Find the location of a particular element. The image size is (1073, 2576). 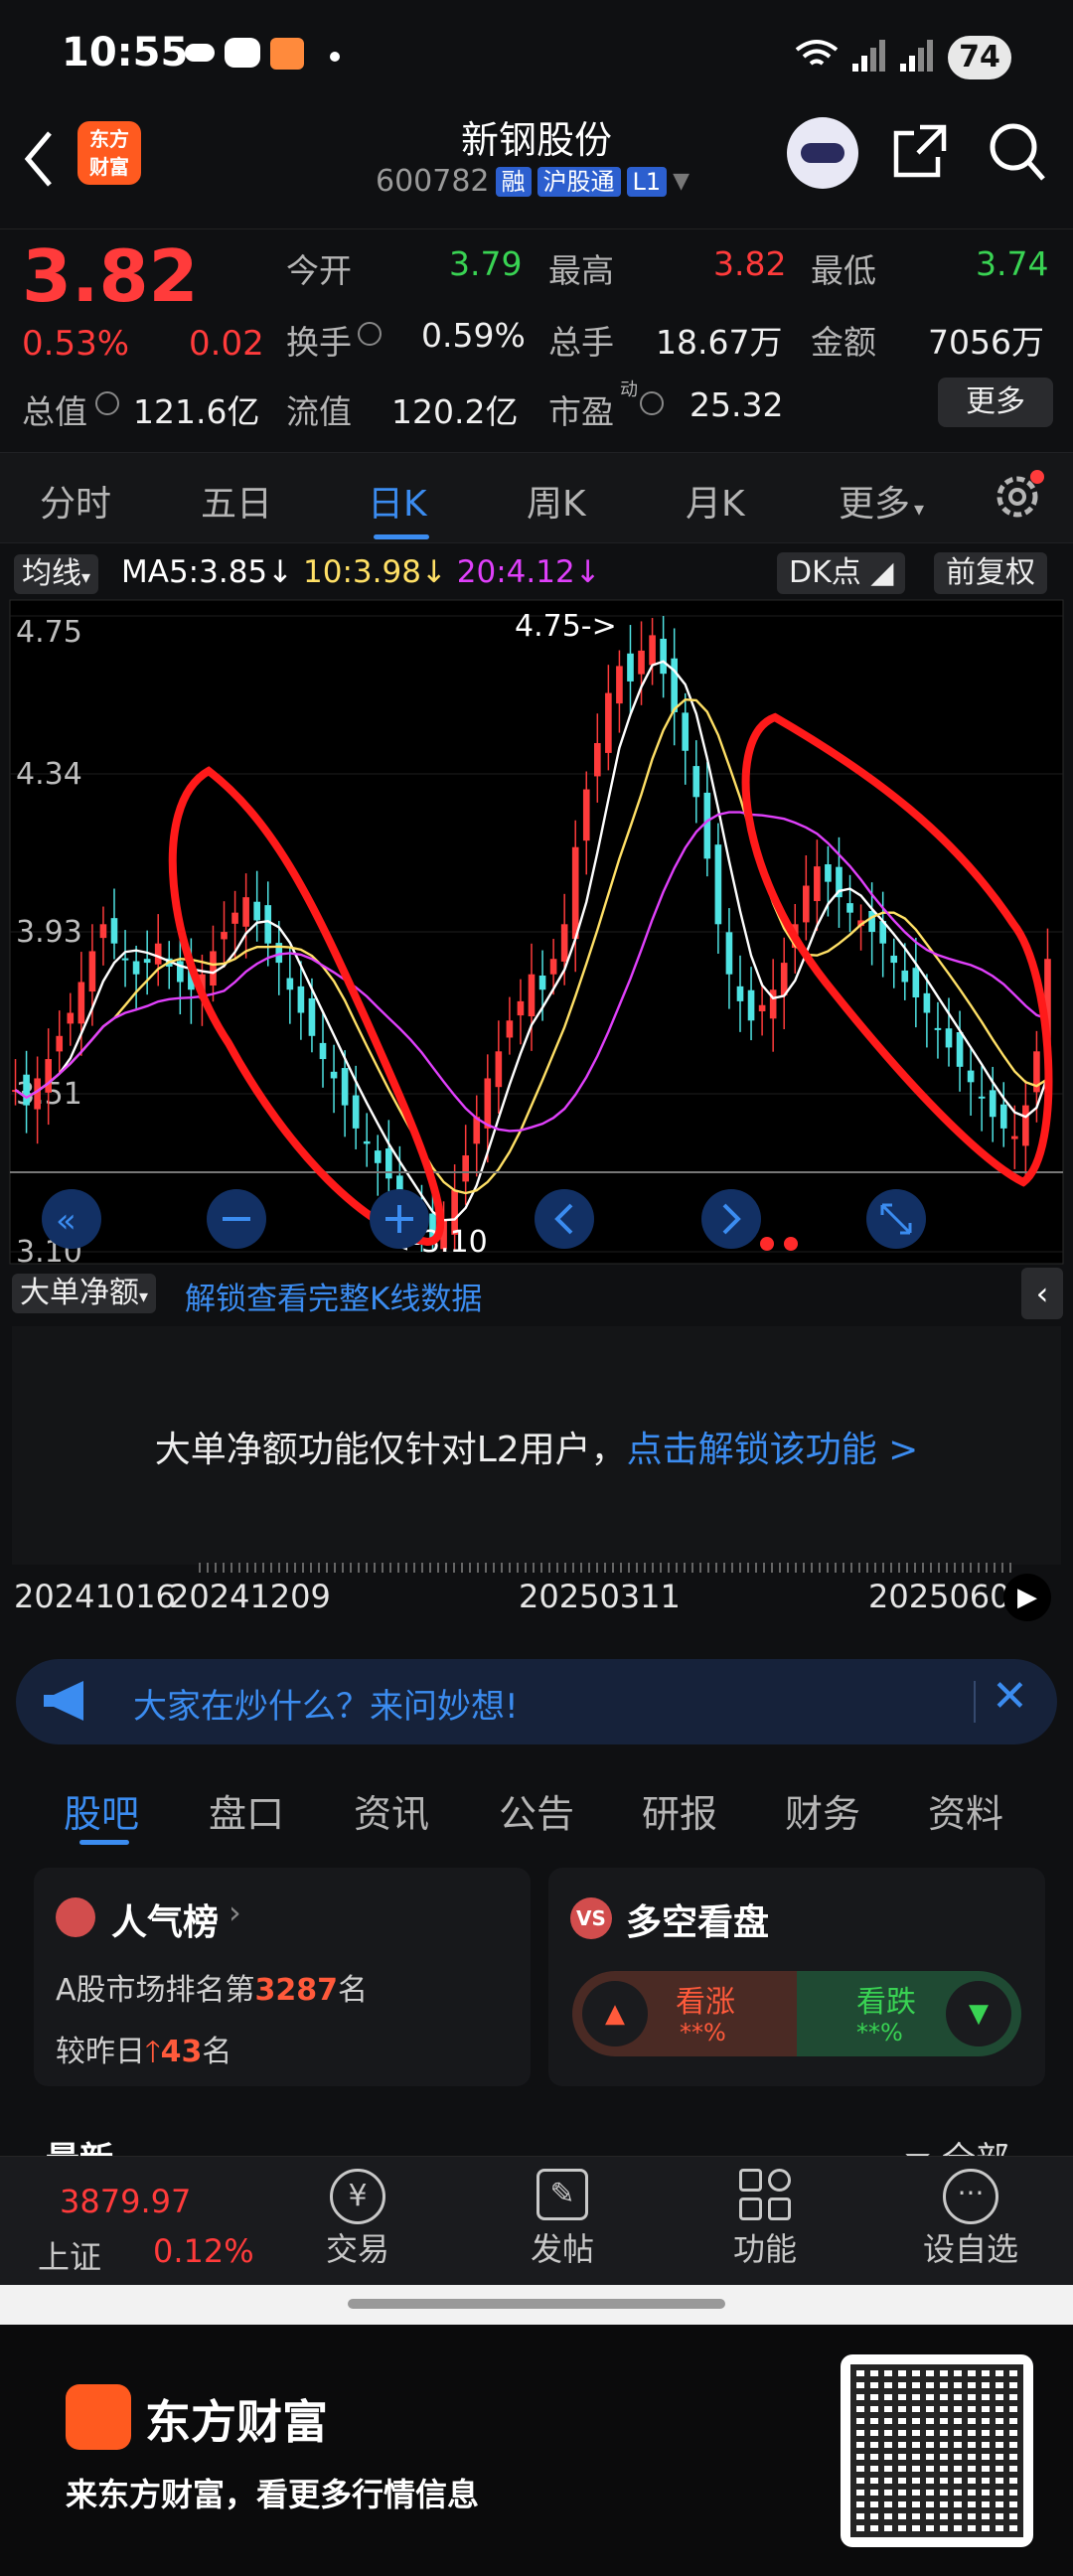

close-icon: ✕ is located at coordinates (1010, 1696).